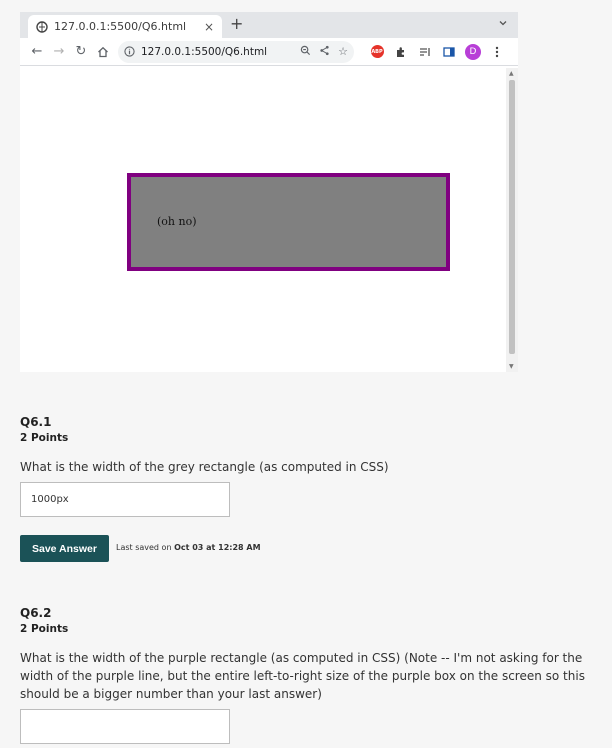 This screenshot has height=748, width=612. Describe the element at coordinates (473, 52) in the screenshot. I see `profile-avatar: D` at that location.